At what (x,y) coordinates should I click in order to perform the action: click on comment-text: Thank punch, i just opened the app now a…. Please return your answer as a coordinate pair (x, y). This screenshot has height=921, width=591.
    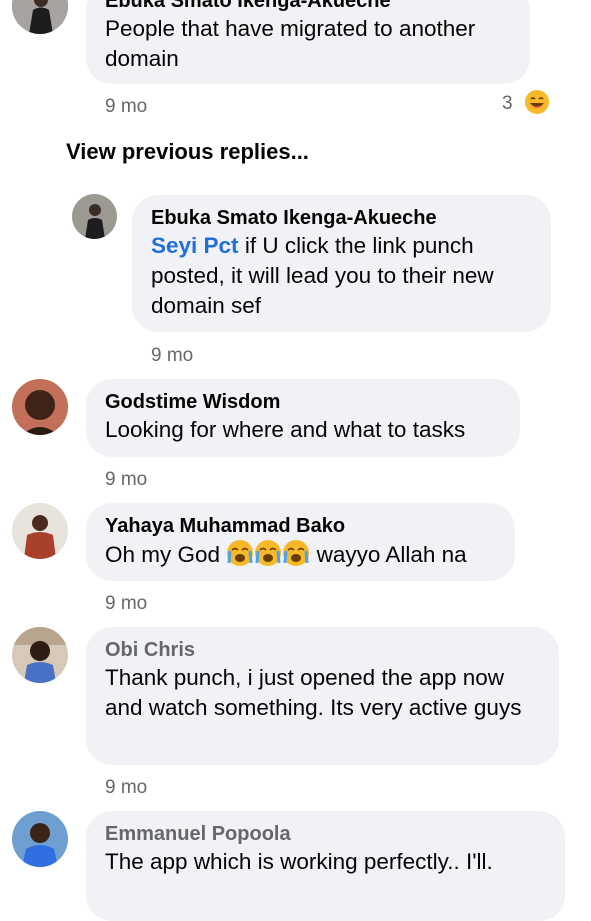
    Looking at the image, I should click on (313, 692).